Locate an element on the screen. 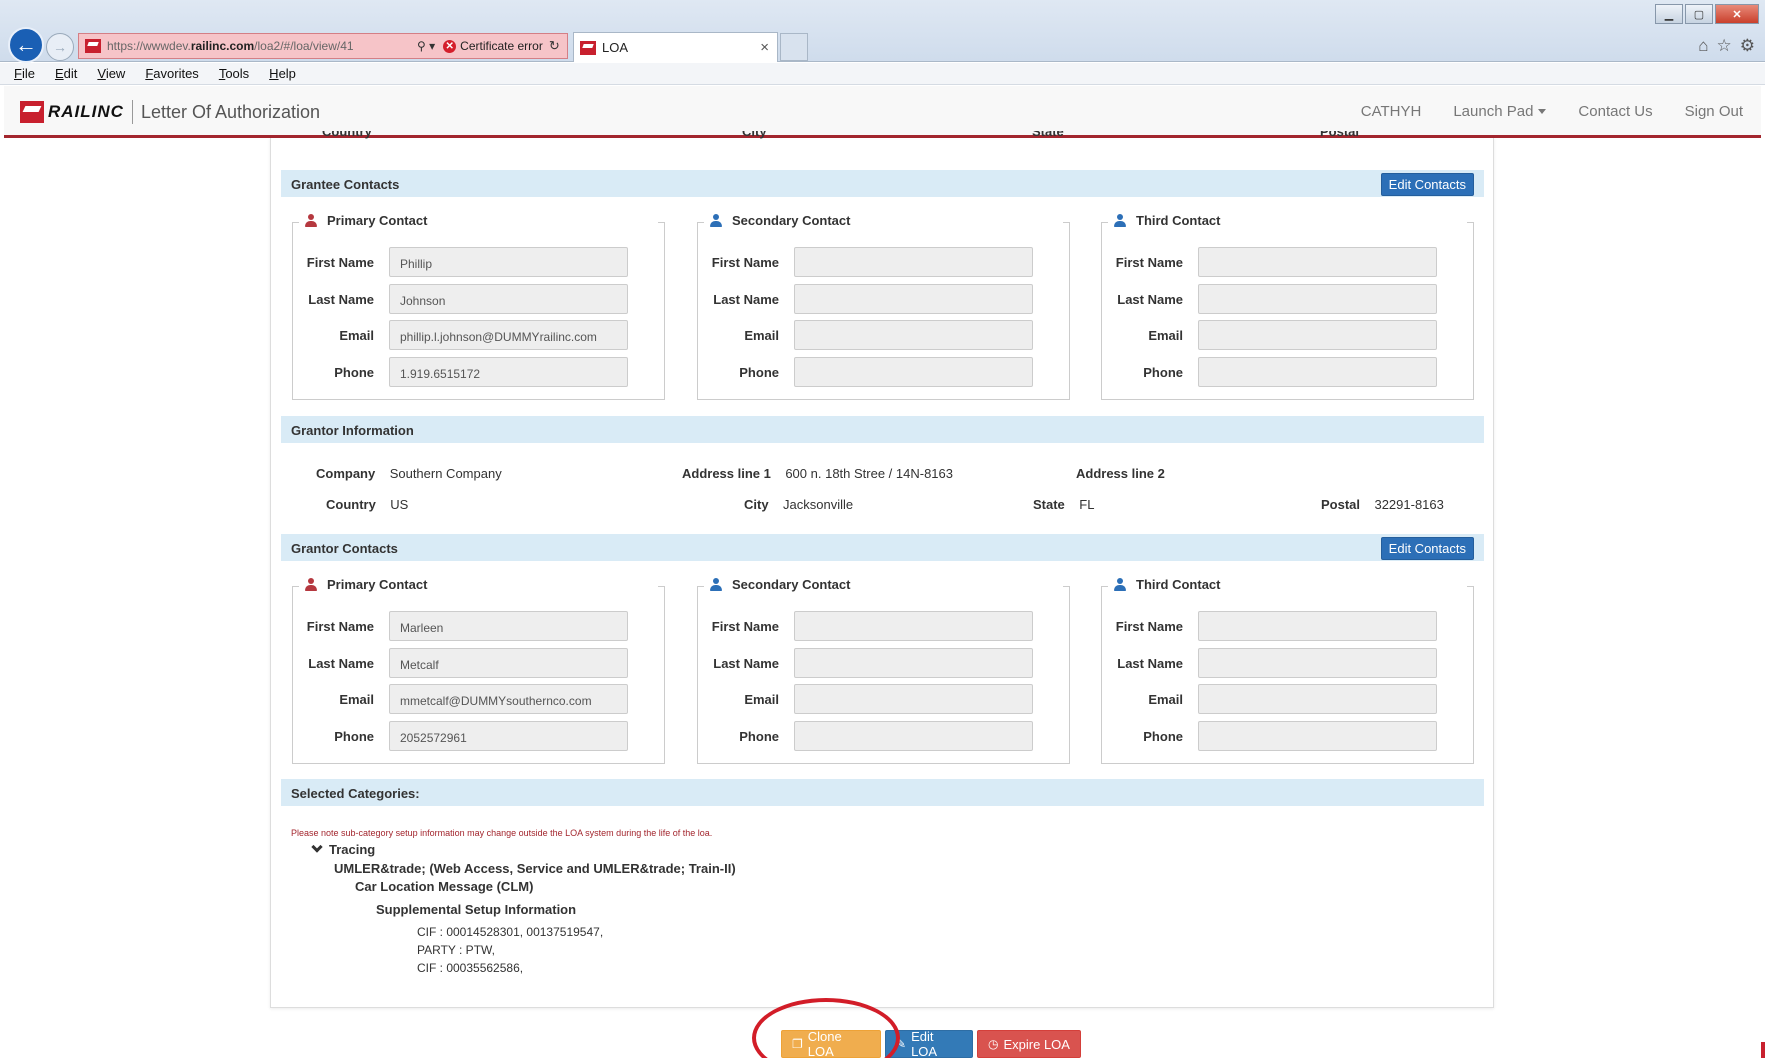 The width and height of the screenshot is (1765, 1058). refresh-icon: ↻ is located at coordinates (554, 46).